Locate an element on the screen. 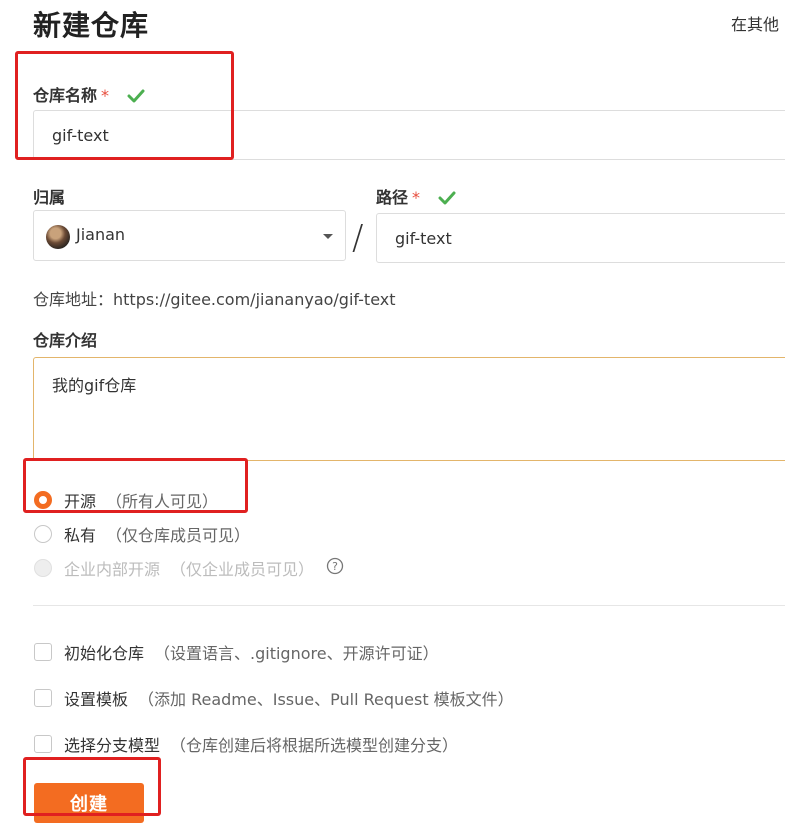 The image size is (785, 823). radio-note: （所有人可见） is located at coordinates (162, 501).